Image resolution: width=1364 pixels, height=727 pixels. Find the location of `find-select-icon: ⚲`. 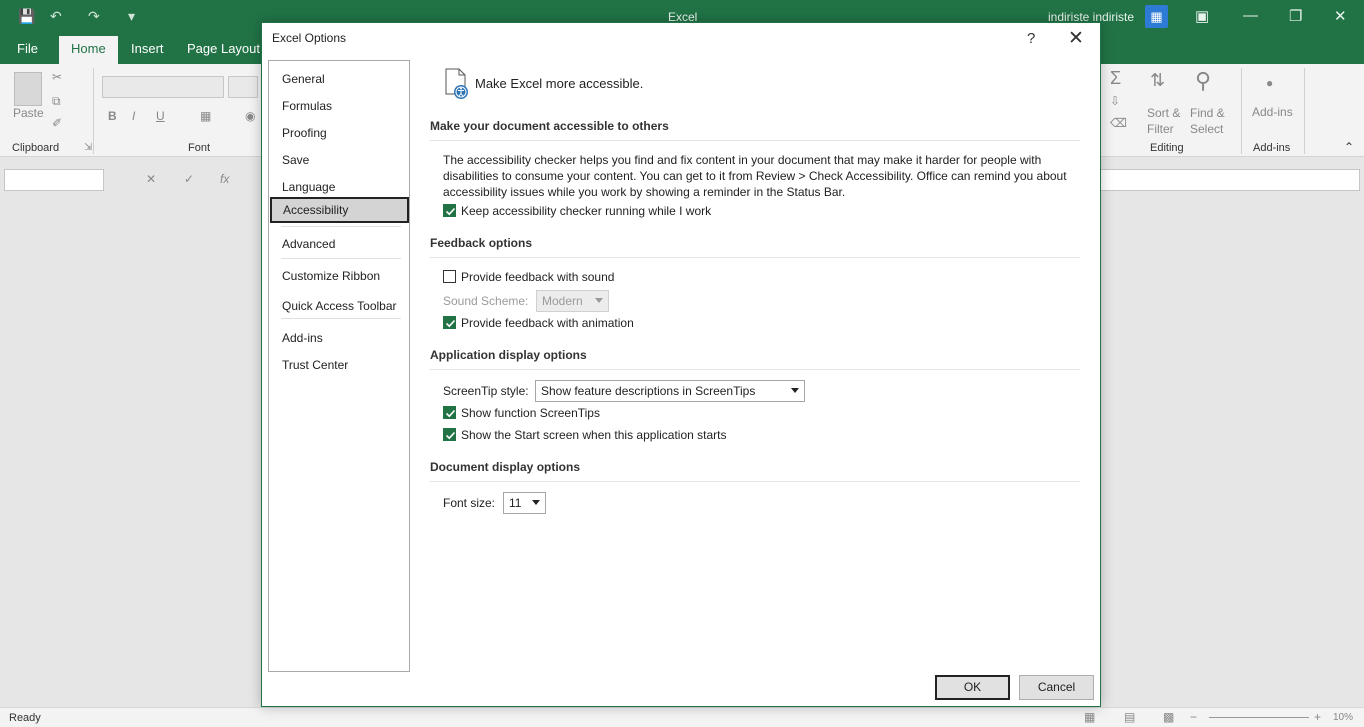

find-select-icon: ⚲ is located at coordinates (1203, 81).